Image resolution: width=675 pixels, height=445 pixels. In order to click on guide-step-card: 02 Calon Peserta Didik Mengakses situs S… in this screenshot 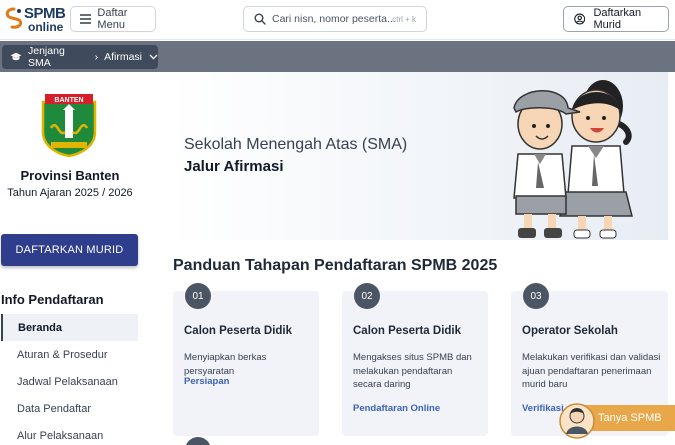, I will do `click(415, 359)`.